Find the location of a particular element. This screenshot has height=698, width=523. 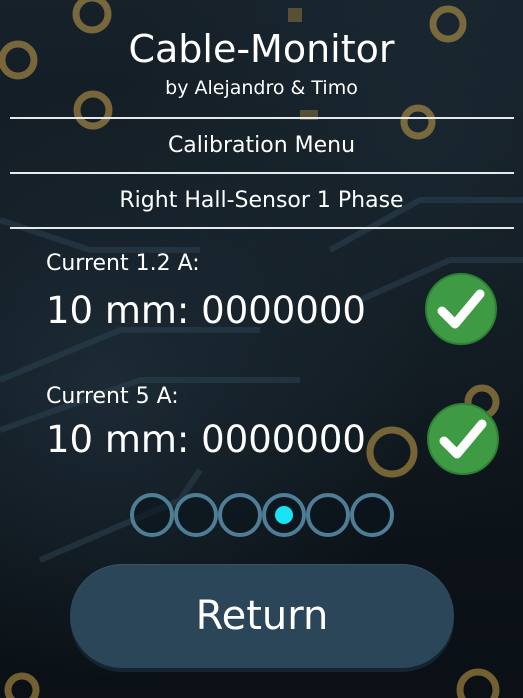

page-indicator is located at coordinates (262, 515).